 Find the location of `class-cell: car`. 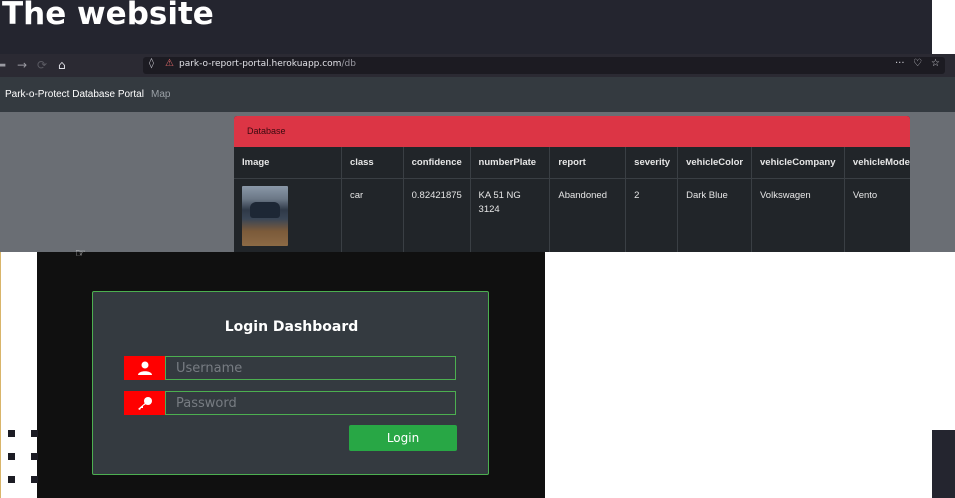

class-cell: car is located at coordinates (372, 215).